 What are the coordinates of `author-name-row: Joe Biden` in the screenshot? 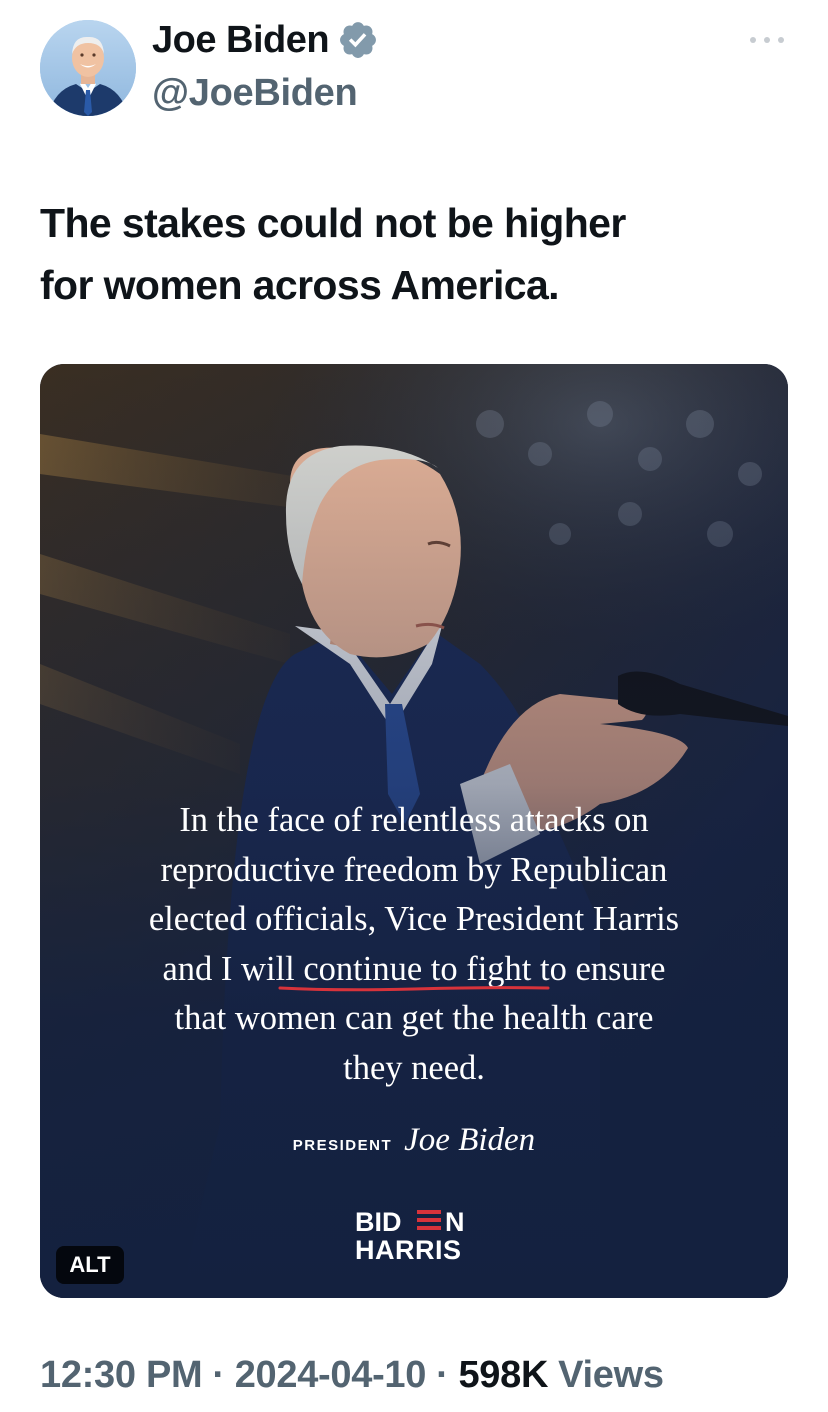 It's located at (265, 40).